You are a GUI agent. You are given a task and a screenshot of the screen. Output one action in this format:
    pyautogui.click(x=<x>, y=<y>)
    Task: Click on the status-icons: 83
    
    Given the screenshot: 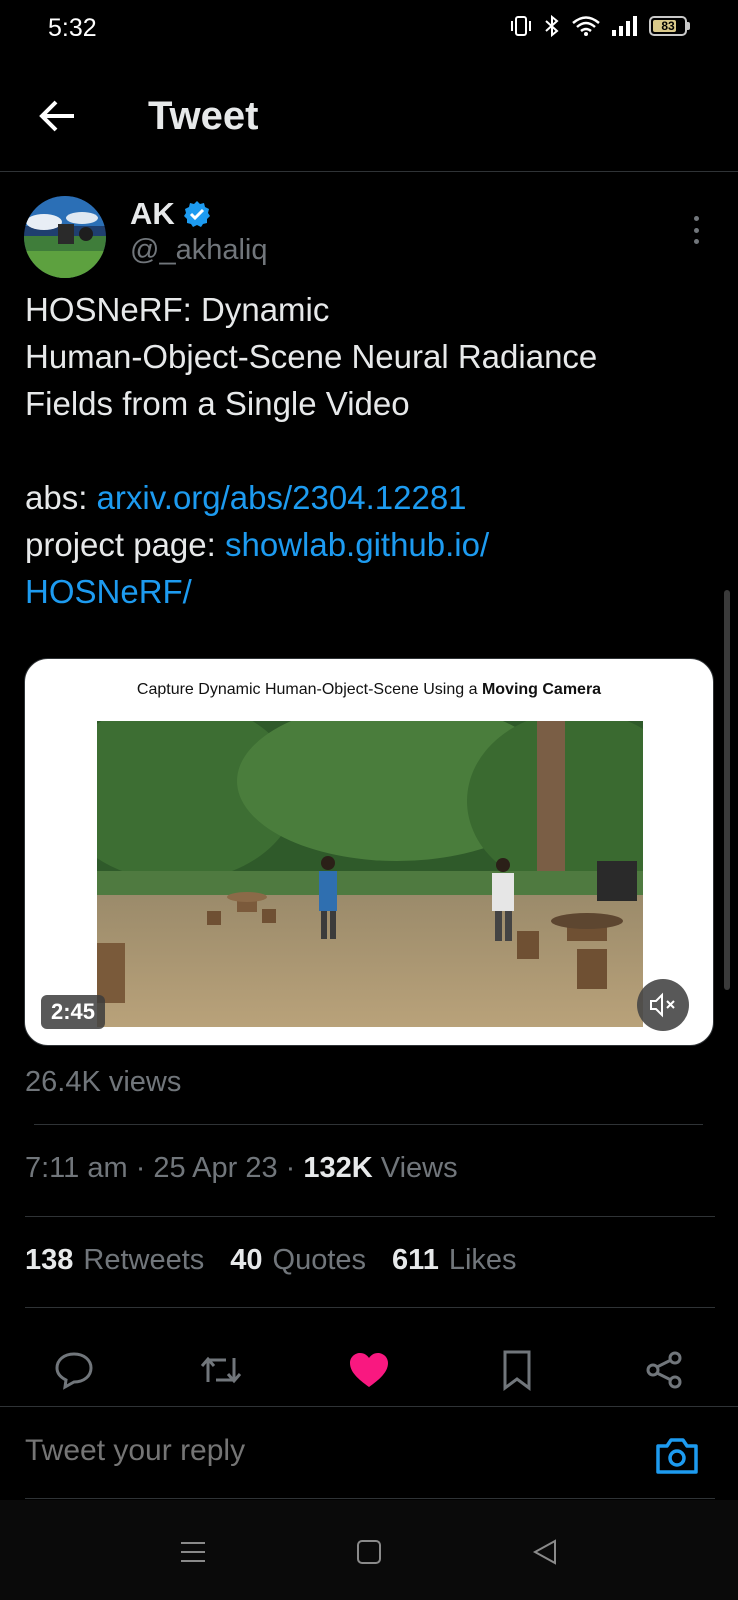 What is the action you would take?
    pyautogui.click(x=599, y=26)
    